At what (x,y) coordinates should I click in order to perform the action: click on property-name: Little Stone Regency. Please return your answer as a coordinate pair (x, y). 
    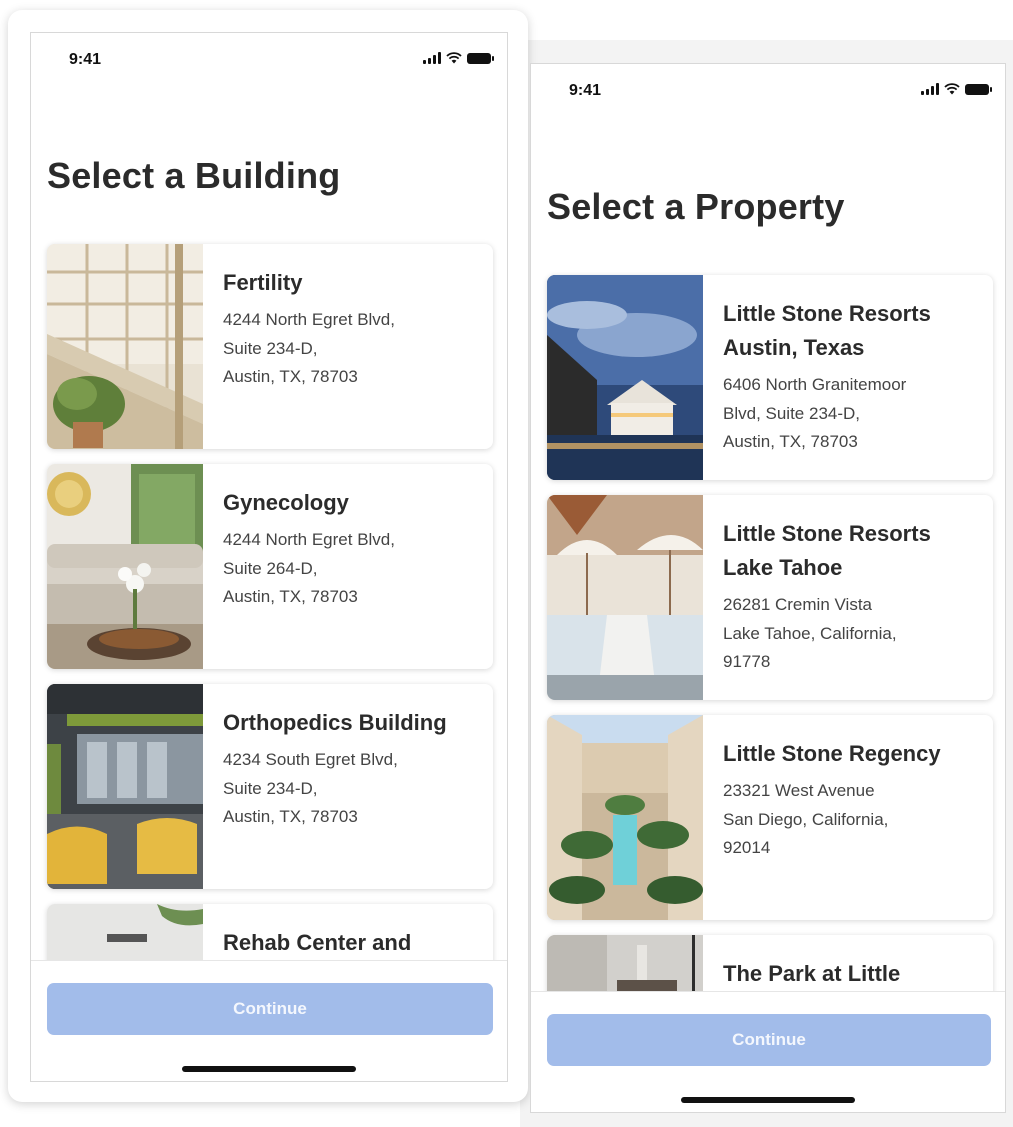
    Looking at the image, I should click on (832, 753).